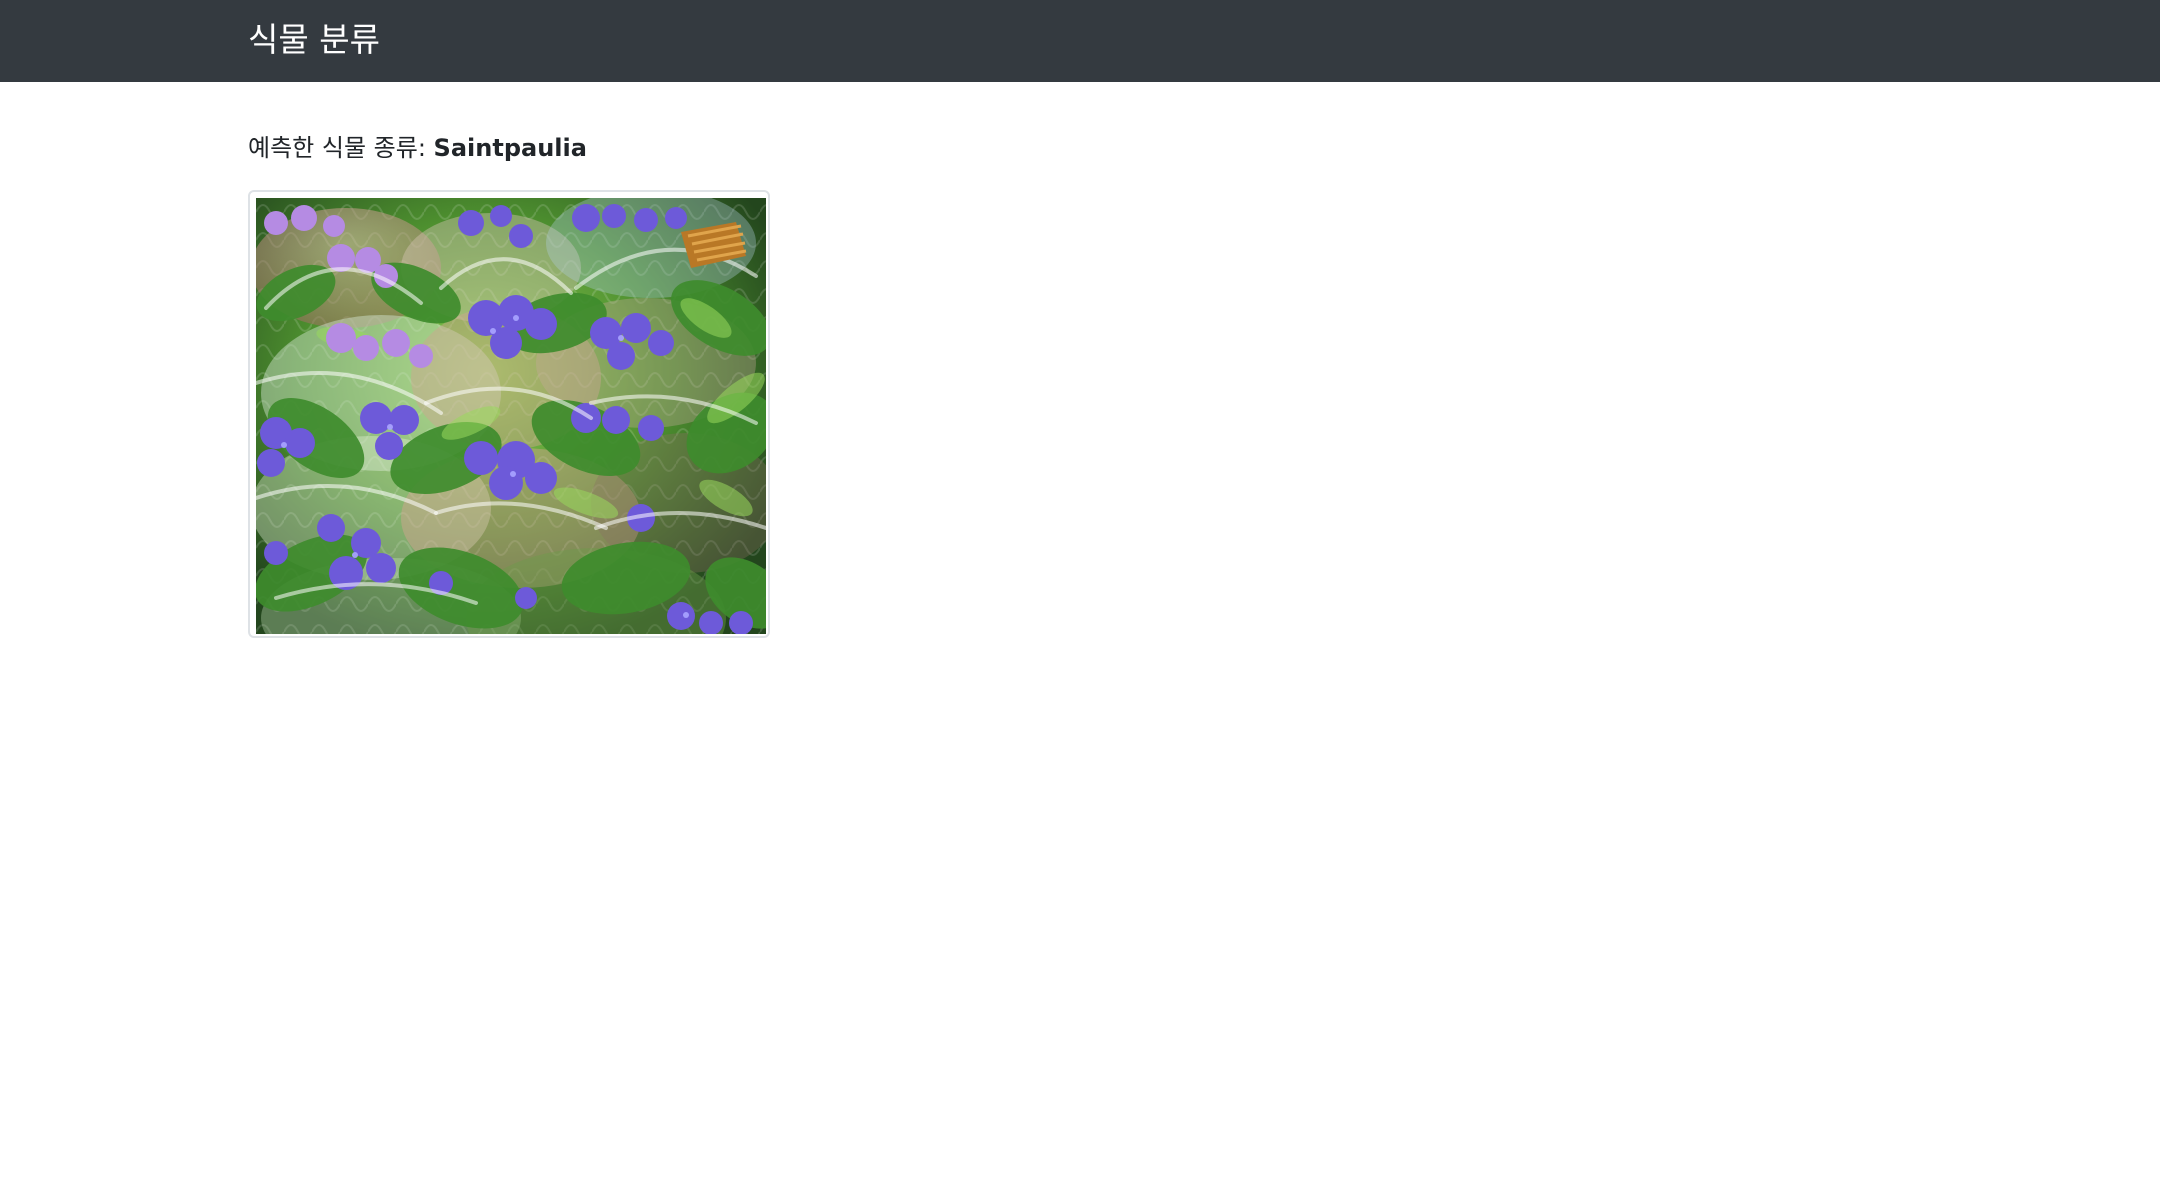 The height and width of the screenshot is (1198, 2160). What do you see at coordinates (1080, 41) in the screenshot?
I see `navbar: 식물 분류` at bounding box center [1080, 41].